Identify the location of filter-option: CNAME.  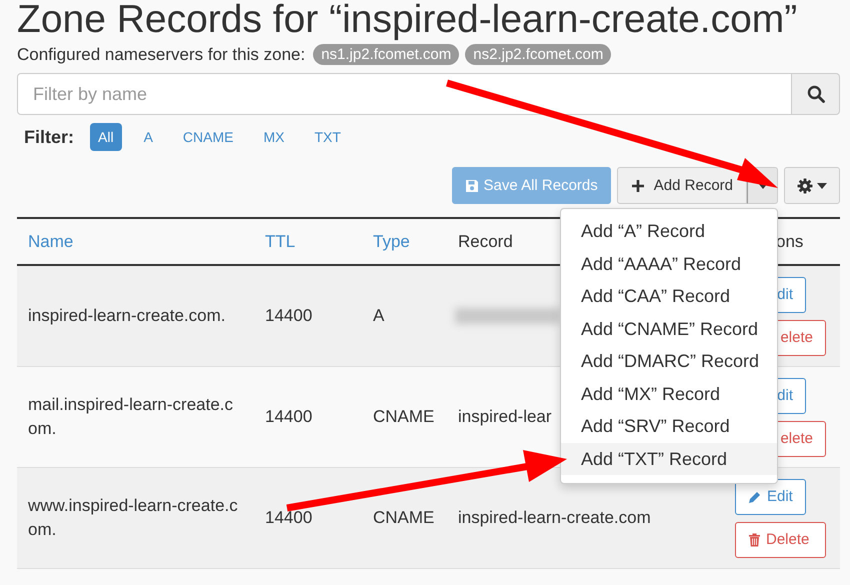
(208, 137).